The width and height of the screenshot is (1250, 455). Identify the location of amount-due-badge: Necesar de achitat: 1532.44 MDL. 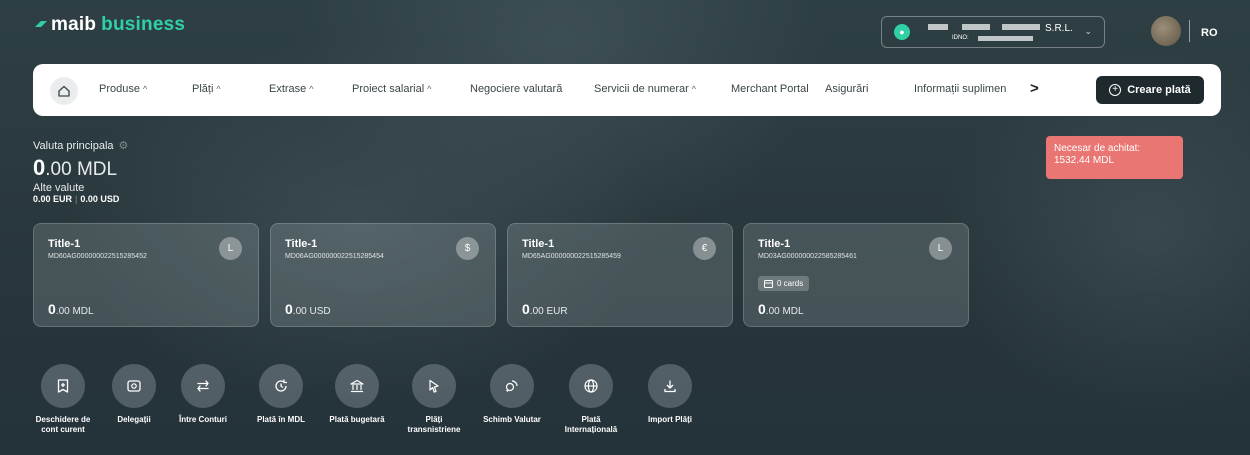
(1114, 157).